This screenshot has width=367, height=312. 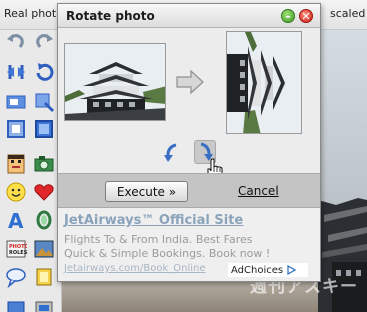 I want to click on sticker-icon: PHOTO ROLES, so click(x=16, y=249).